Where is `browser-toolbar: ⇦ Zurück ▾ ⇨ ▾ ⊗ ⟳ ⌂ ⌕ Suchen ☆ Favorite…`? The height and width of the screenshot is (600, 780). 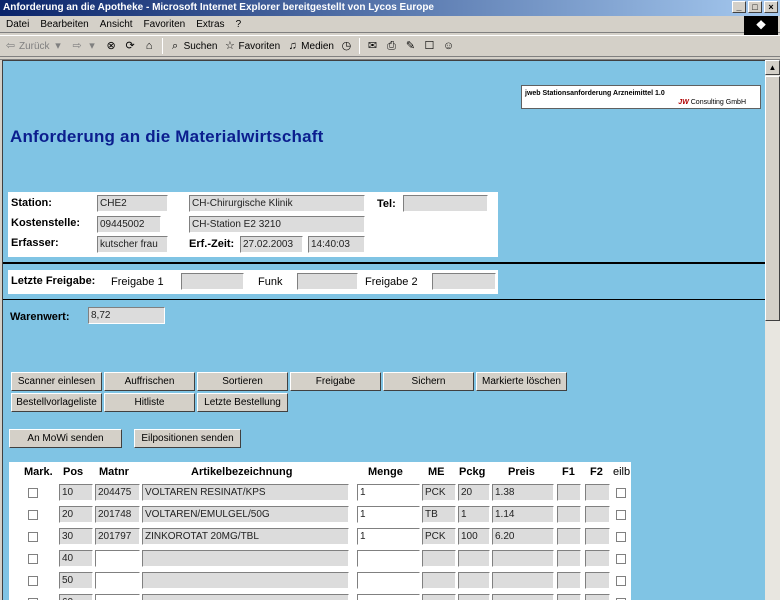
browser-toolbar: ⇦ Zurück ▾ ⇨ ▾ ⊗ ⟳ ⌂ ⌕ Suchen ☆ Favorite… is located at coordinates (390, 46).